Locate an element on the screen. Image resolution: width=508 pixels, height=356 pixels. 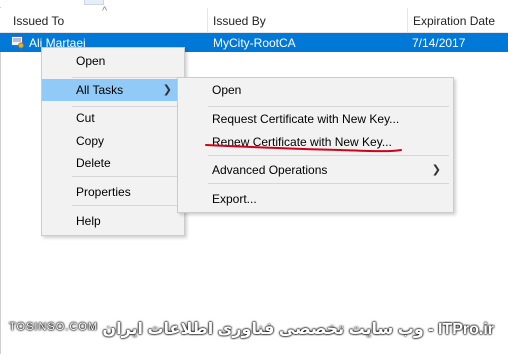
watermark-left: TOSINSO.COM is located at coordinates (54, 327).